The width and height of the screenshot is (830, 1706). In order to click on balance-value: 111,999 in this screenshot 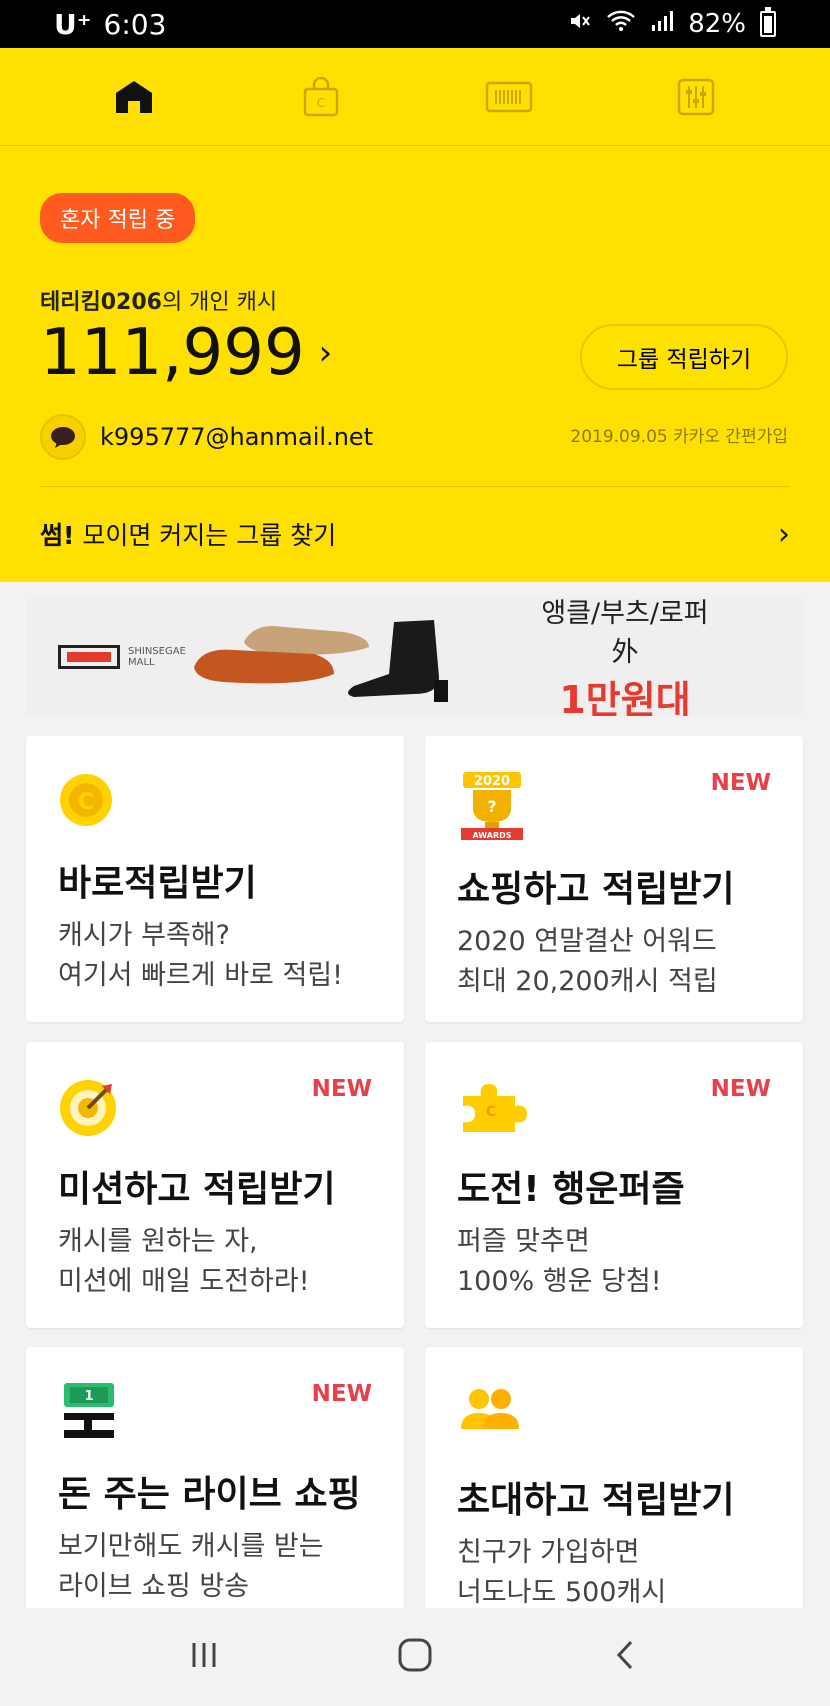, I will do `click(172, 353)`.